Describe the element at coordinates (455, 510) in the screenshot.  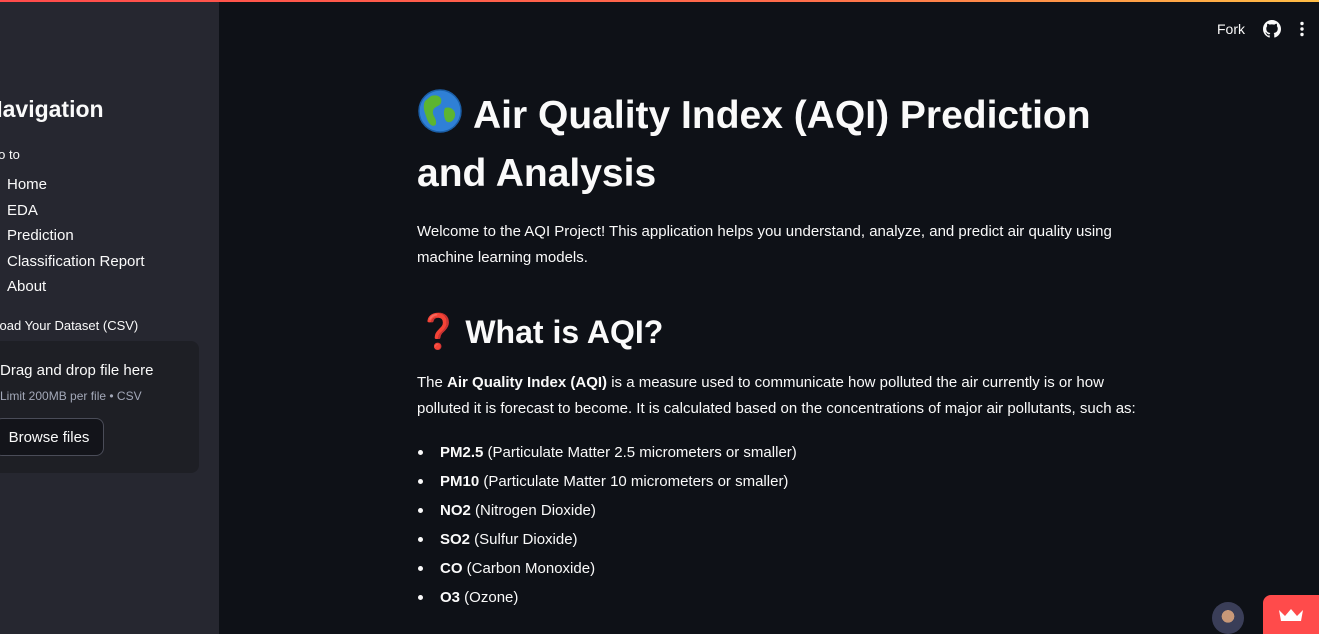
I see `pollutant-name: NO2` at that location.